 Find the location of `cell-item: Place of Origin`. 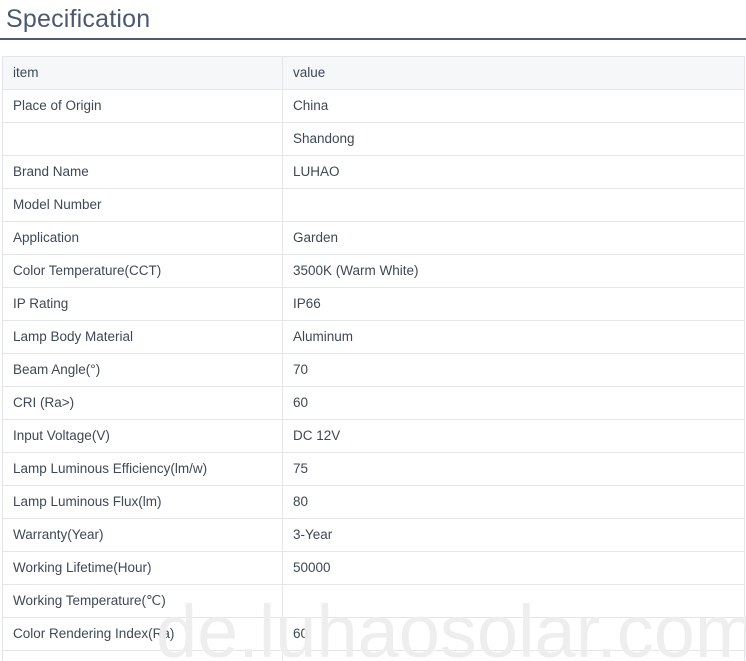

cell-item: Place of Origin is located at coordinates (142, 106).